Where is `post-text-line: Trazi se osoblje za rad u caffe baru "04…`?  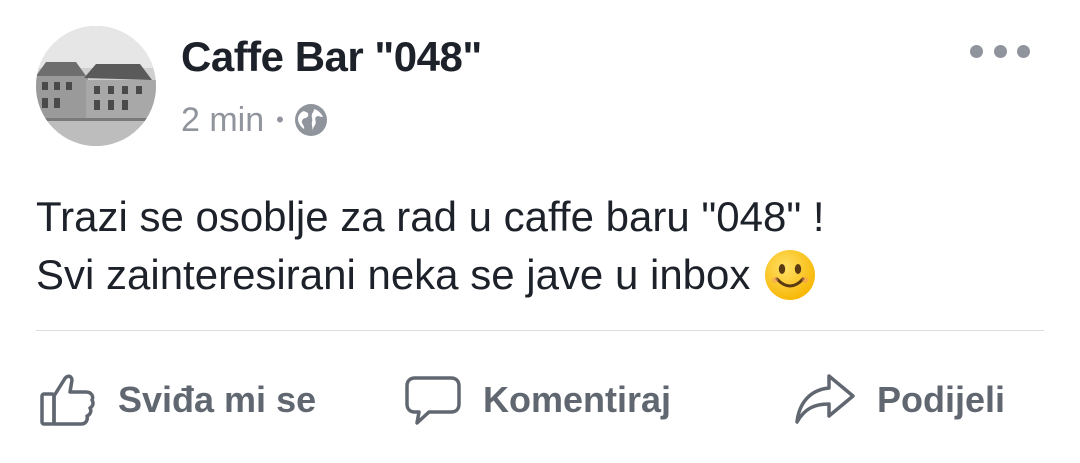
post-text-line: Trazi se osoblje za rad u caffe baru "04… is located at coordinates (541, 217).